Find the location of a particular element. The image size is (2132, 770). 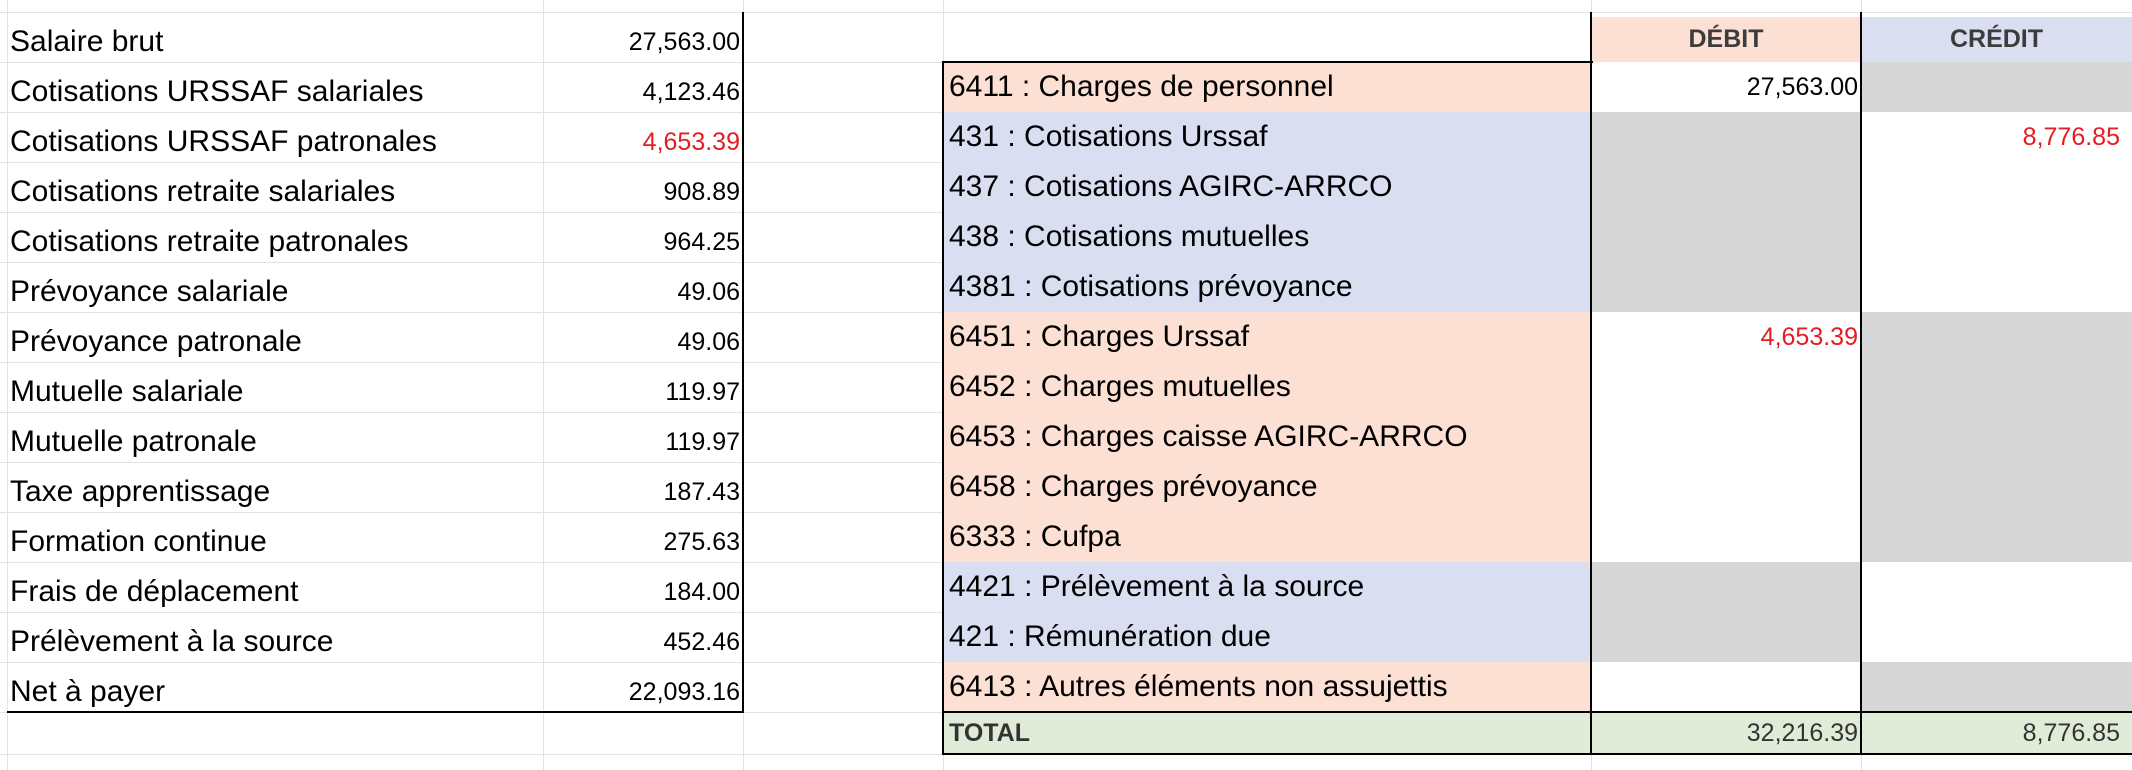

left-label-cell: Taxe apprentissage is located at coordinates (271, 492).